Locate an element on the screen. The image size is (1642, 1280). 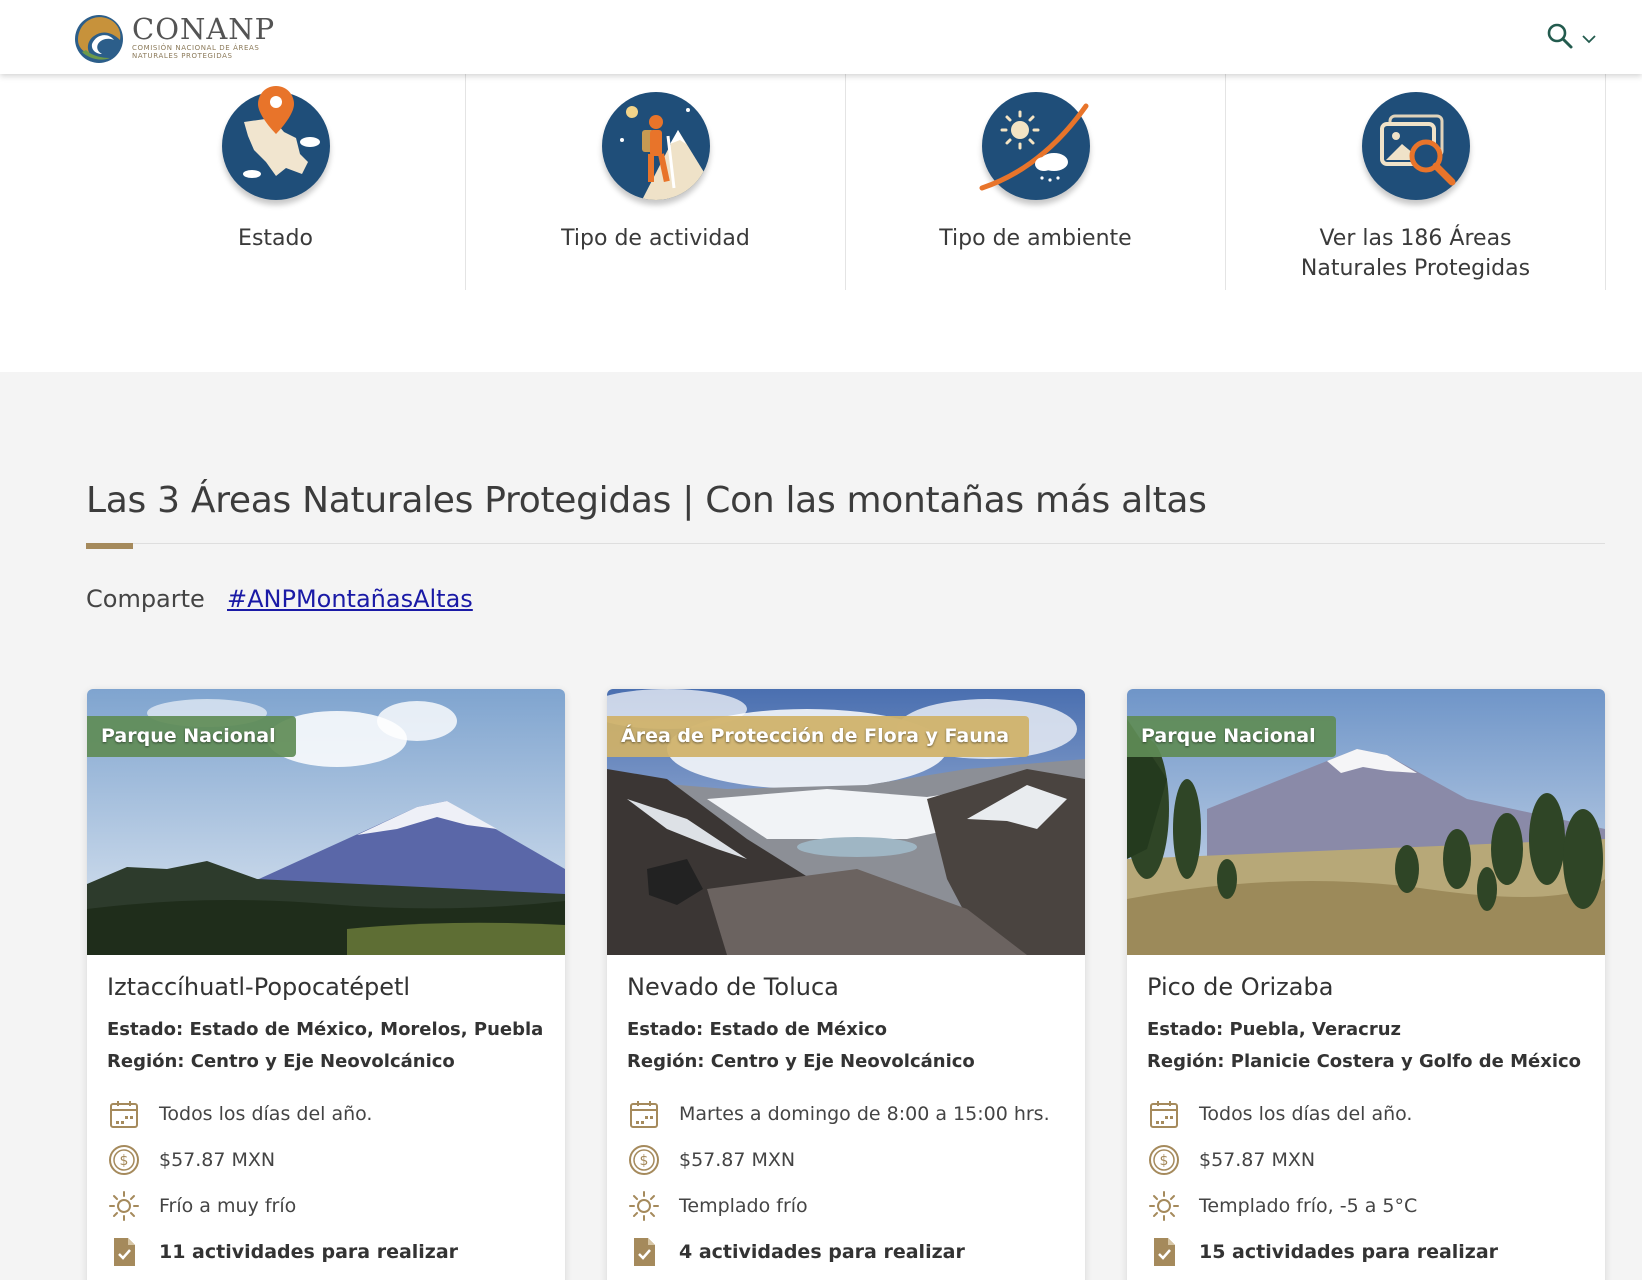
filter-ver-todas: Ver las 186 Áreas Naturales Protegidas is located at coordinates (1416, 182).